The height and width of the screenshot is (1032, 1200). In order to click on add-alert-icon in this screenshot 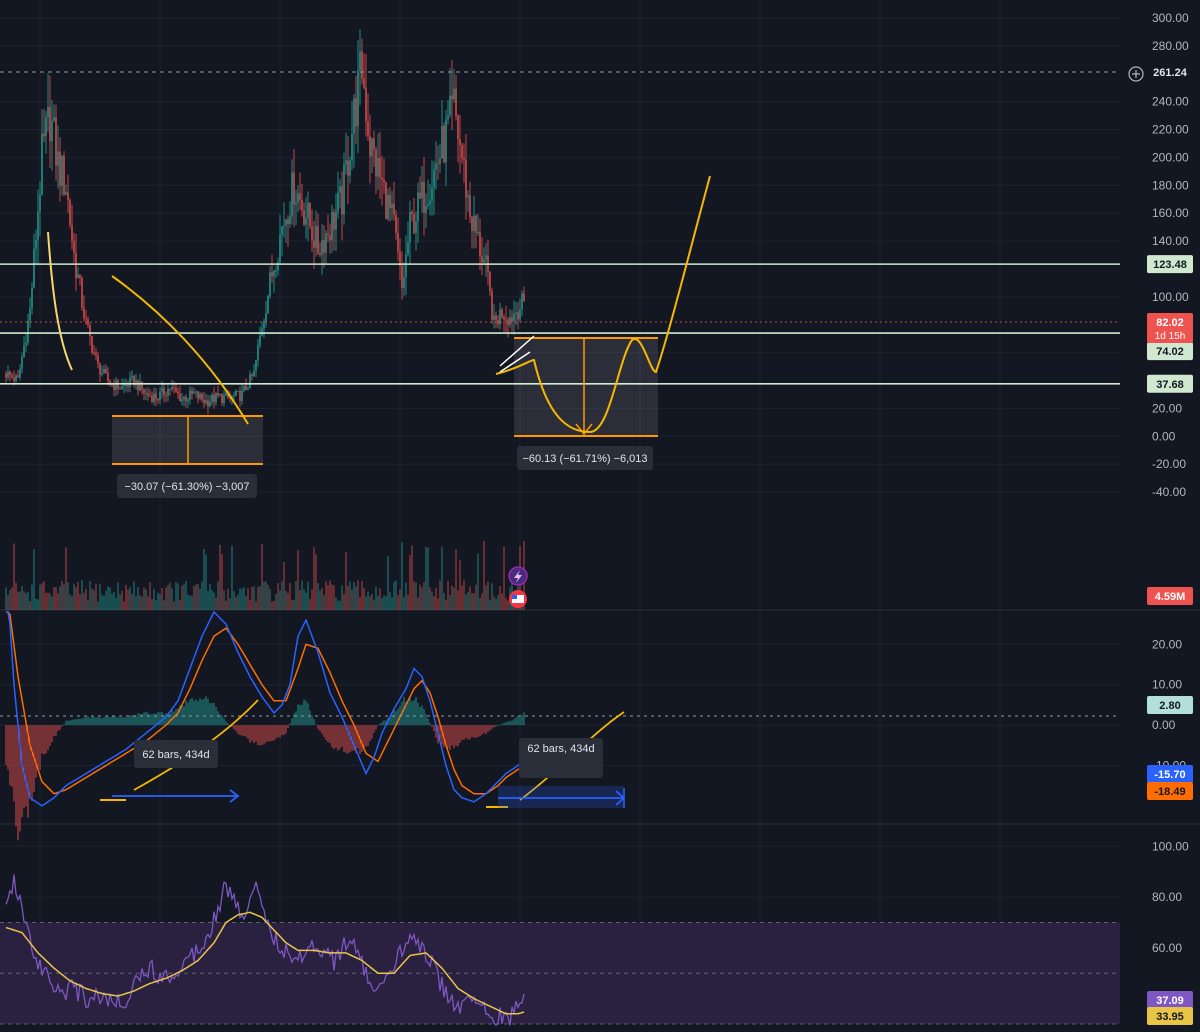, I will do `click(1136, 74)`.